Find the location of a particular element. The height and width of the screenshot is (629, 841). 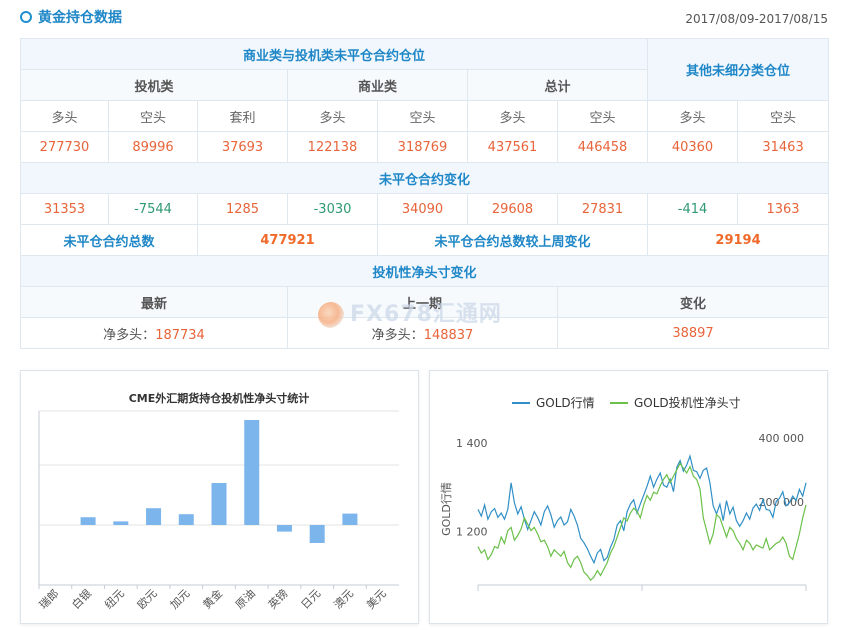

net-latest-label: 净多头： is located at coordinates (129, 335).